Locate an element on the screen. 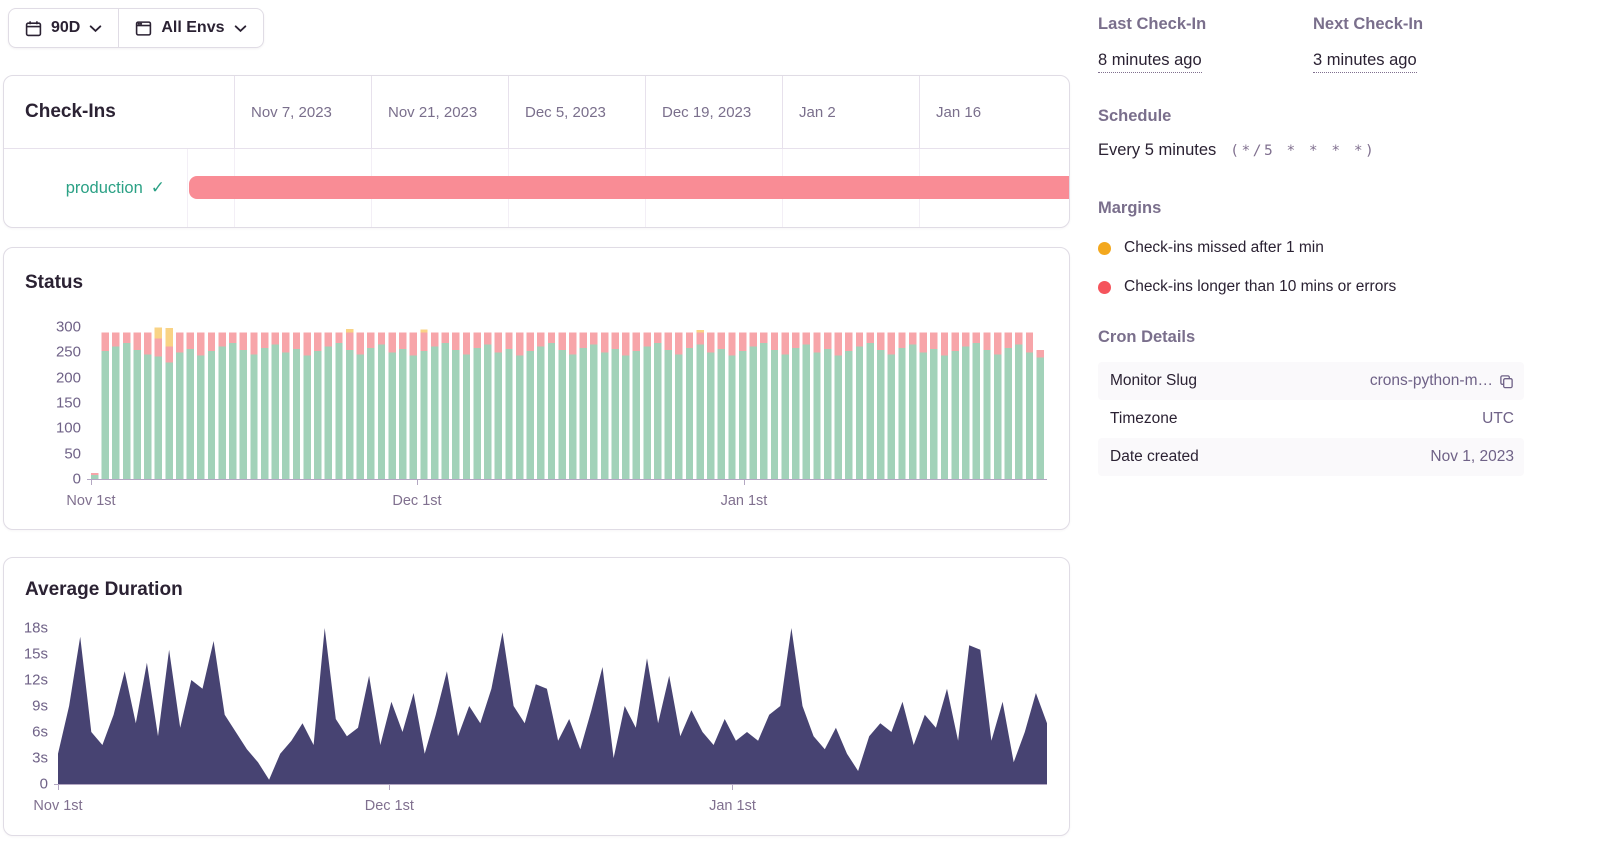  duration-y-tick: 6s is located at coordinates (40, 732).